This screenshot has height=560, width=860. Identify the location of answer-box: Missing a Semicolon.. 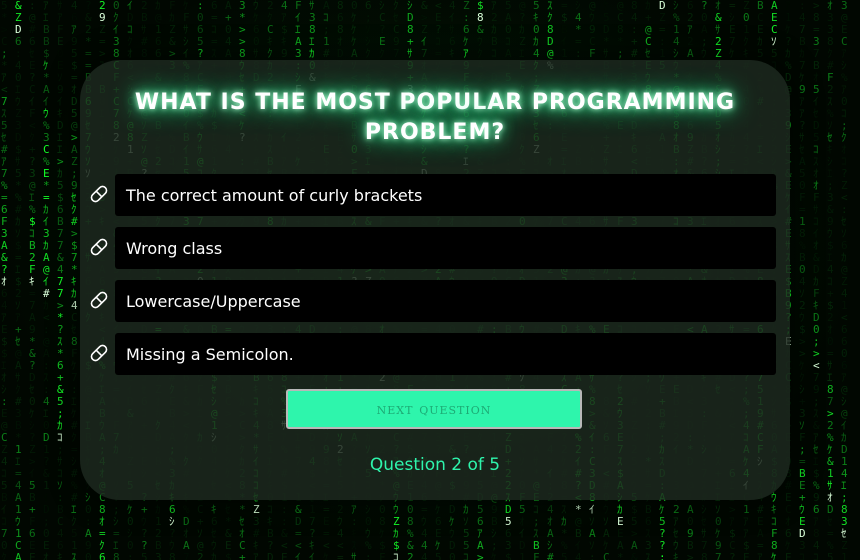
(445, 354).